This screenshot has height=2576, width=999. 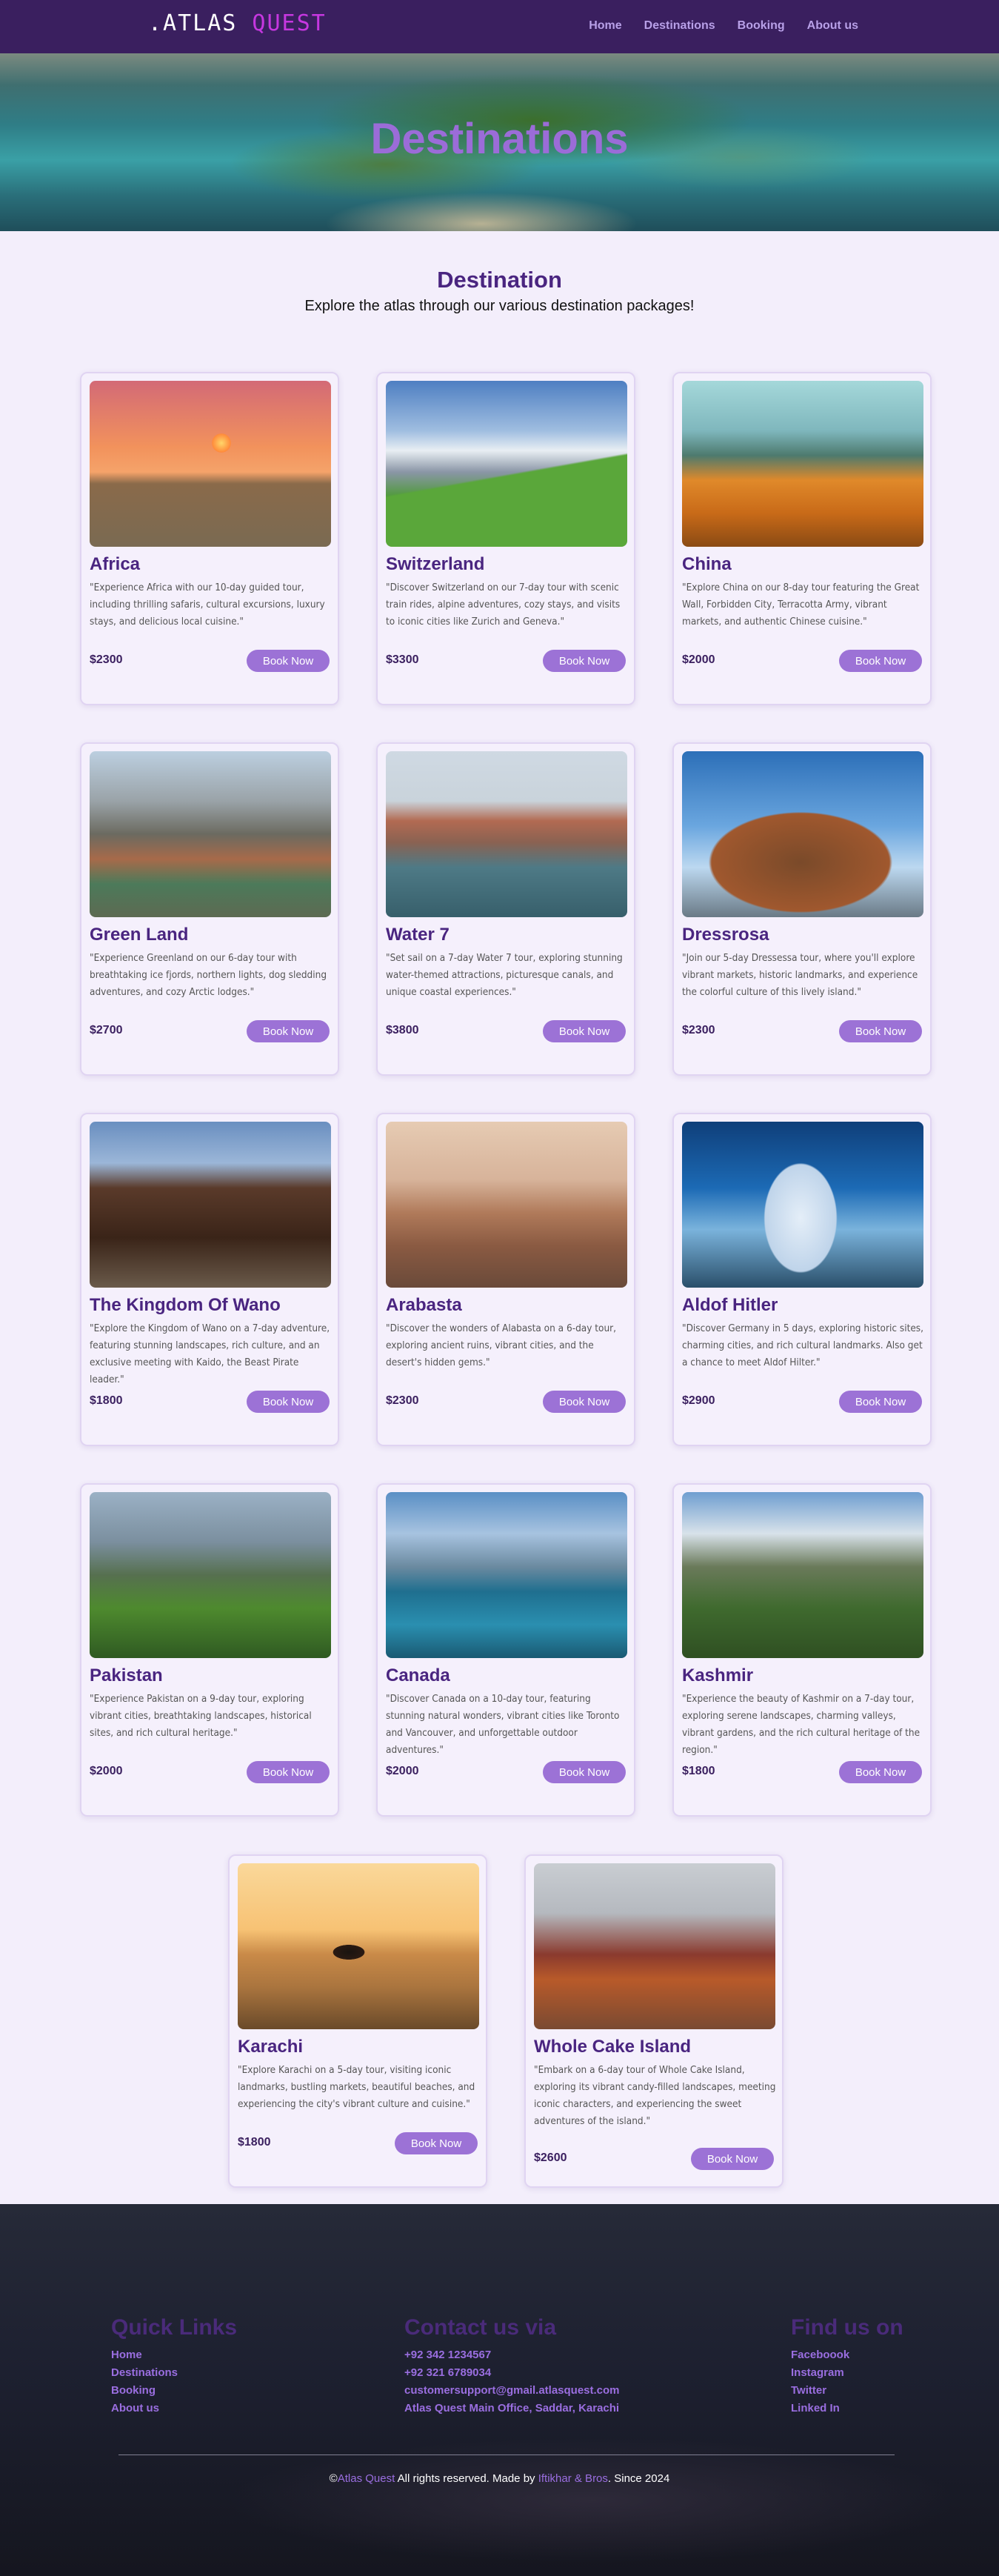 What do you see at coordinates (174, 2373) in the screenshot?
I see `footer-link-destinations: Destinations` at bounding box center [174, 2373].